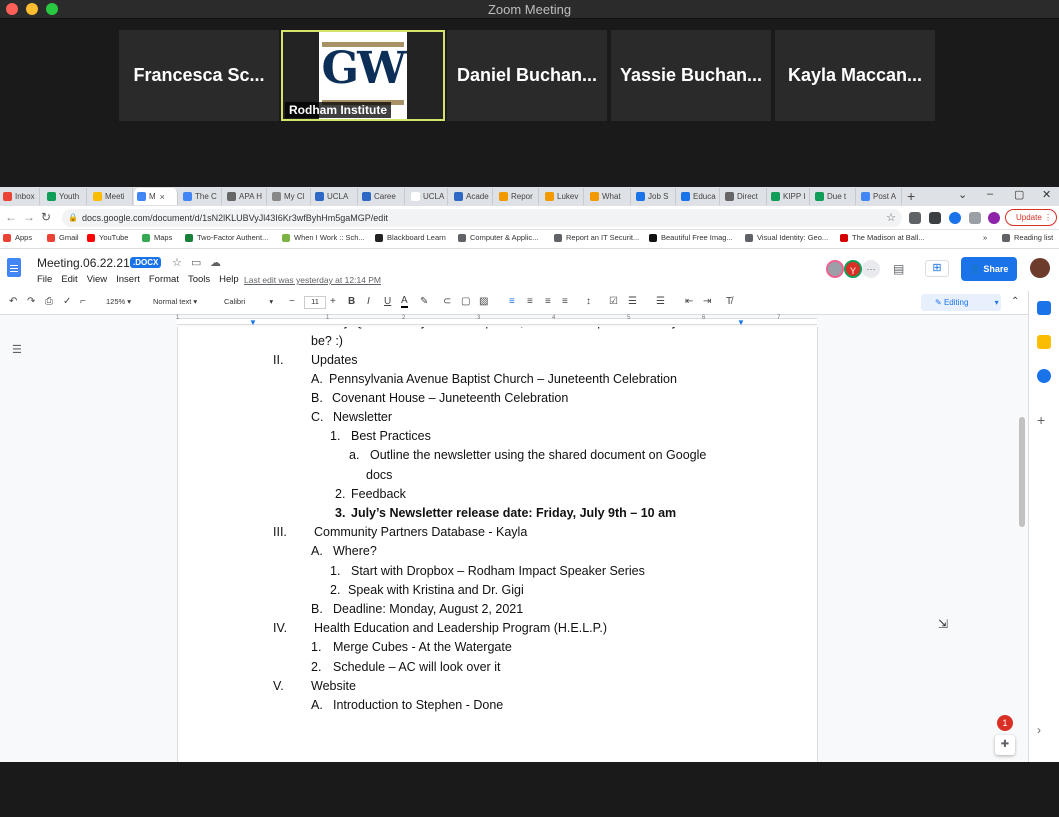 The height and width of the screenshot is (817, 1059). I want to click on menu-file: File, so click(44, 279).